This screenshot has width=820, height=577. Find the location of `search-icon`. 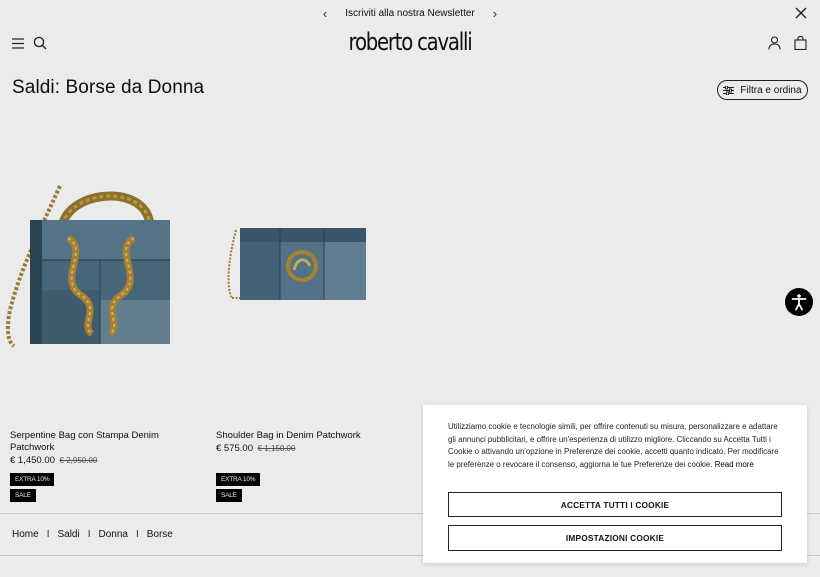

search-icon is located at coordinates (40, 43).